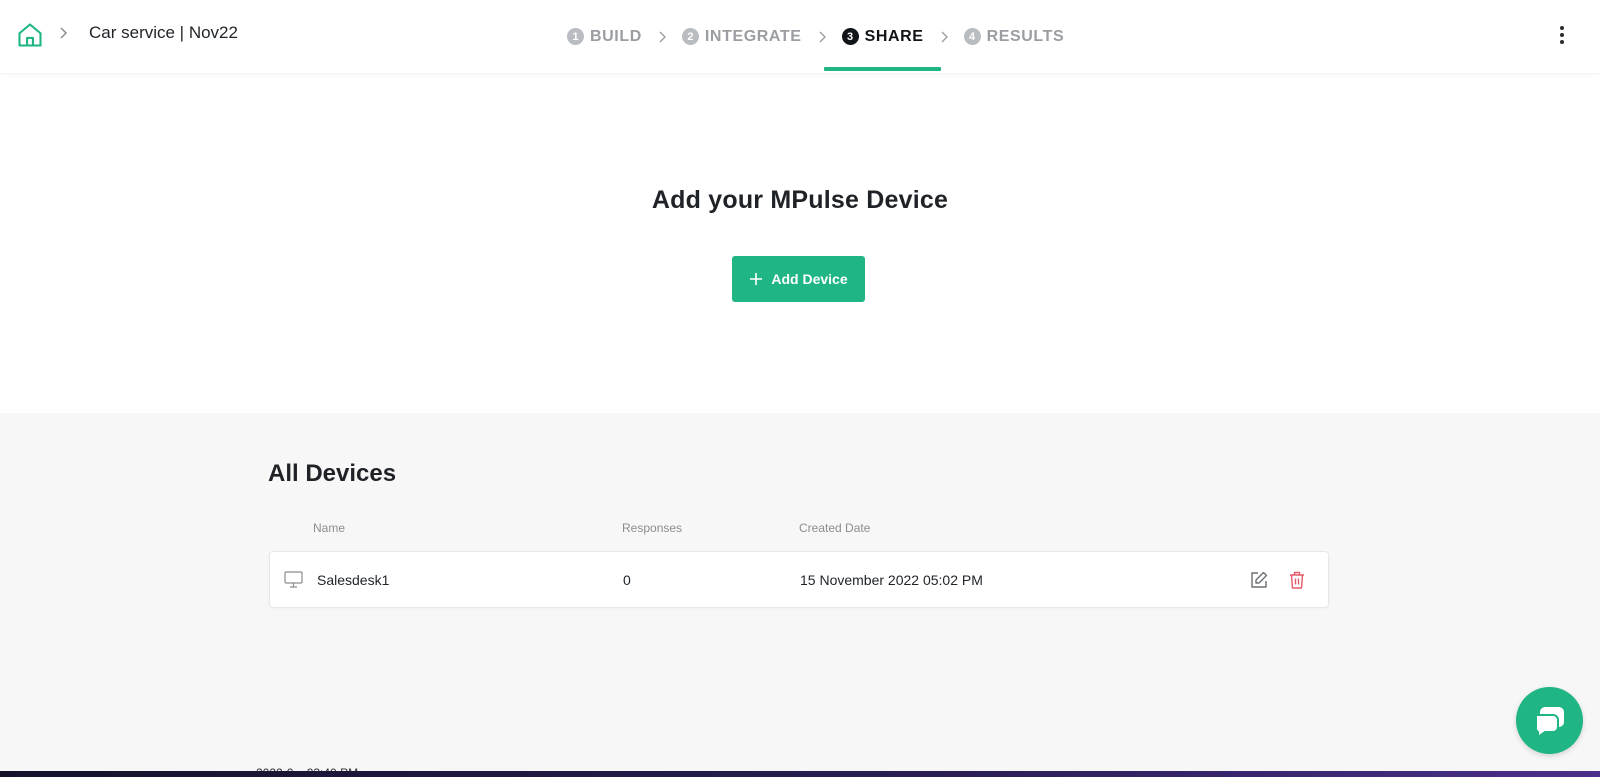 Image resolution: width=1600 pixels, height=777 pixels. What do you see at coordinates (753, 36) in the screenshot?
I see `step-label: INTEGRATE` at bounding box center [753, 36].